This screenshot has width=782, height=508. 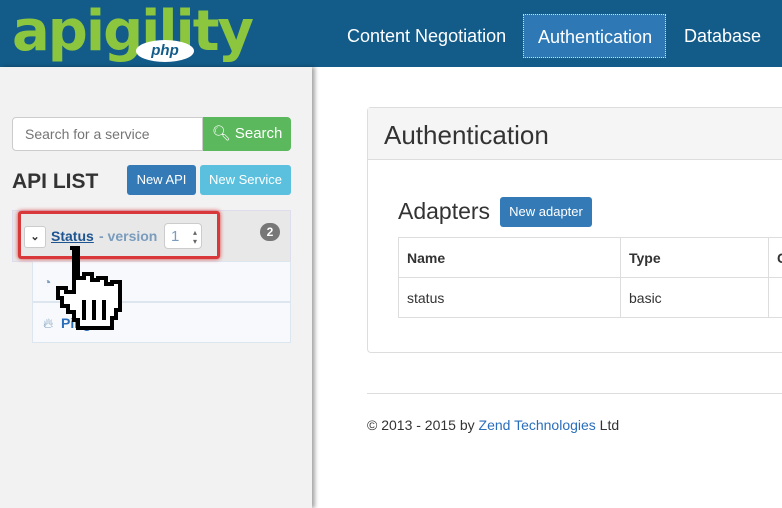 I want to click on divider, so click(x=574, y=393).